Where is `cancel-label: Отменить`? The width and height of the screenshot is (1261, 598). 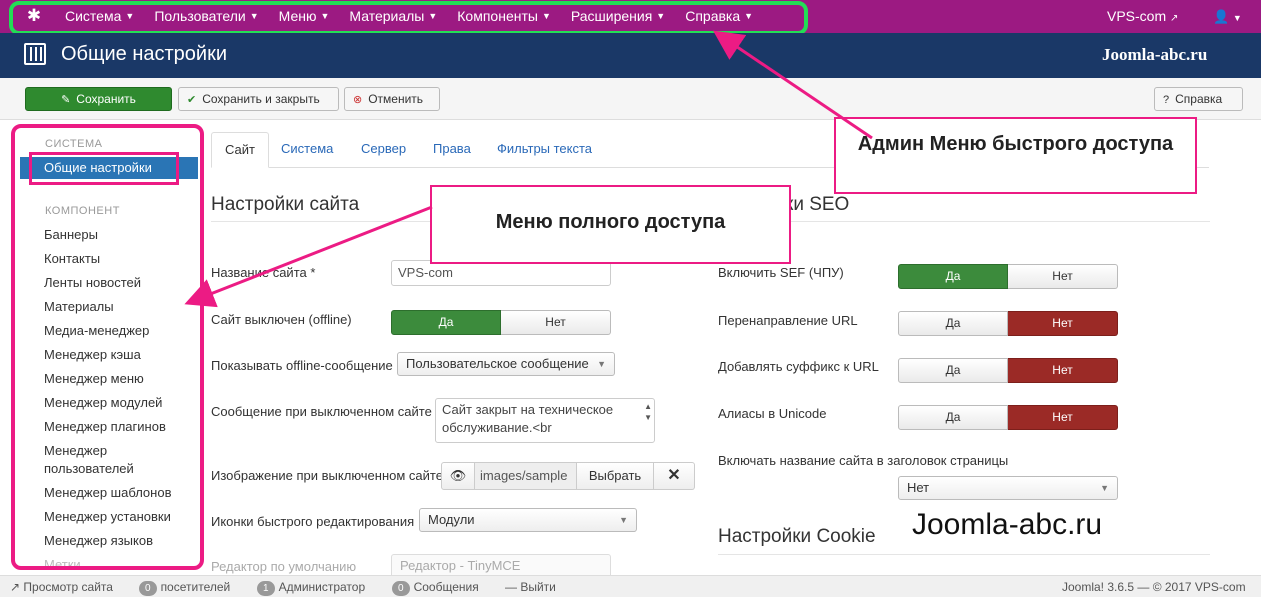 cancel-label: Отменить is located at coordinates (396, 99).